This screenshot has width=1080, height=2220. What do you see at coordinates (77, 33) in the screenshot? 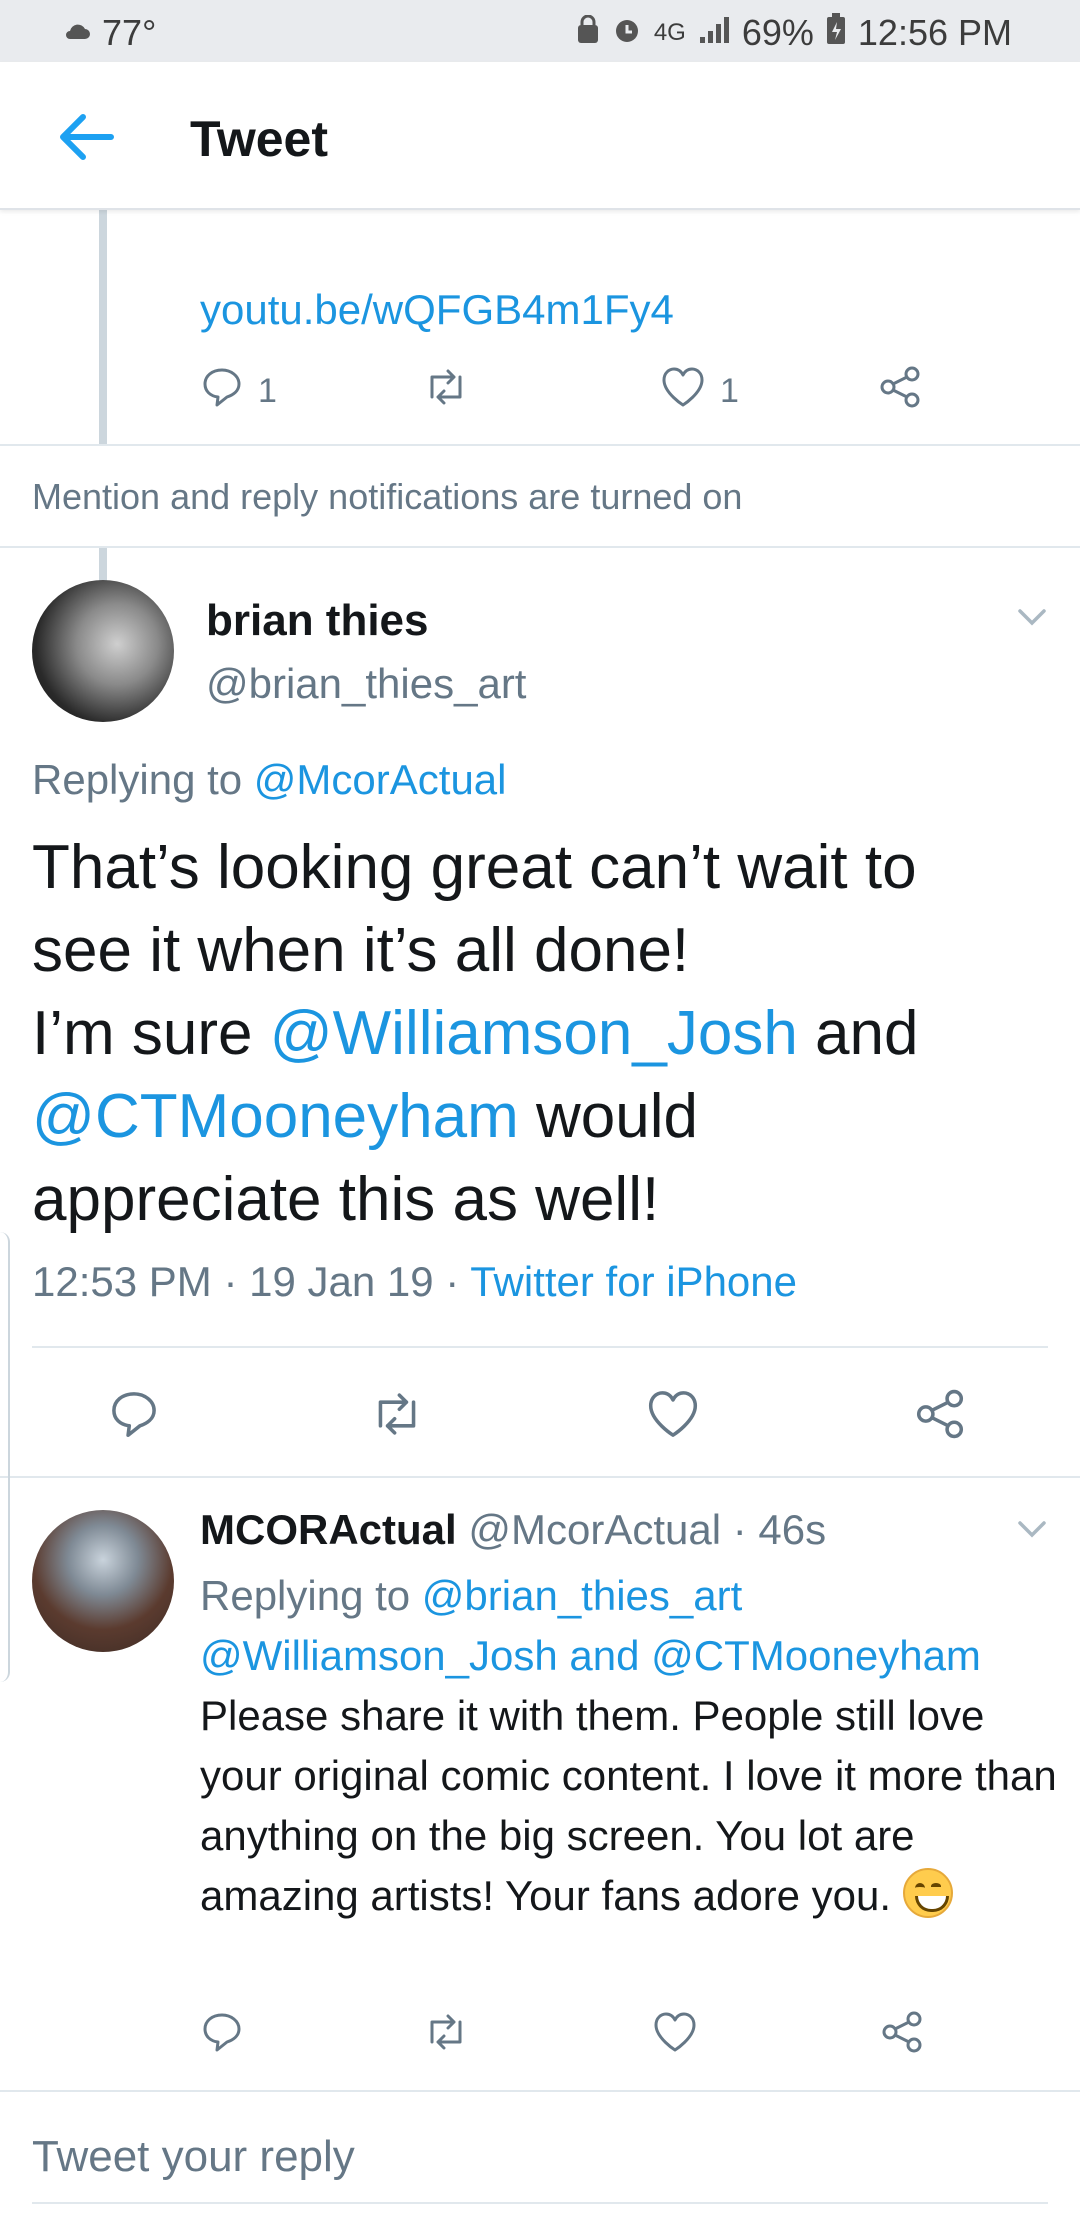
I see `weather-icon` at bounding box center [77, 33].